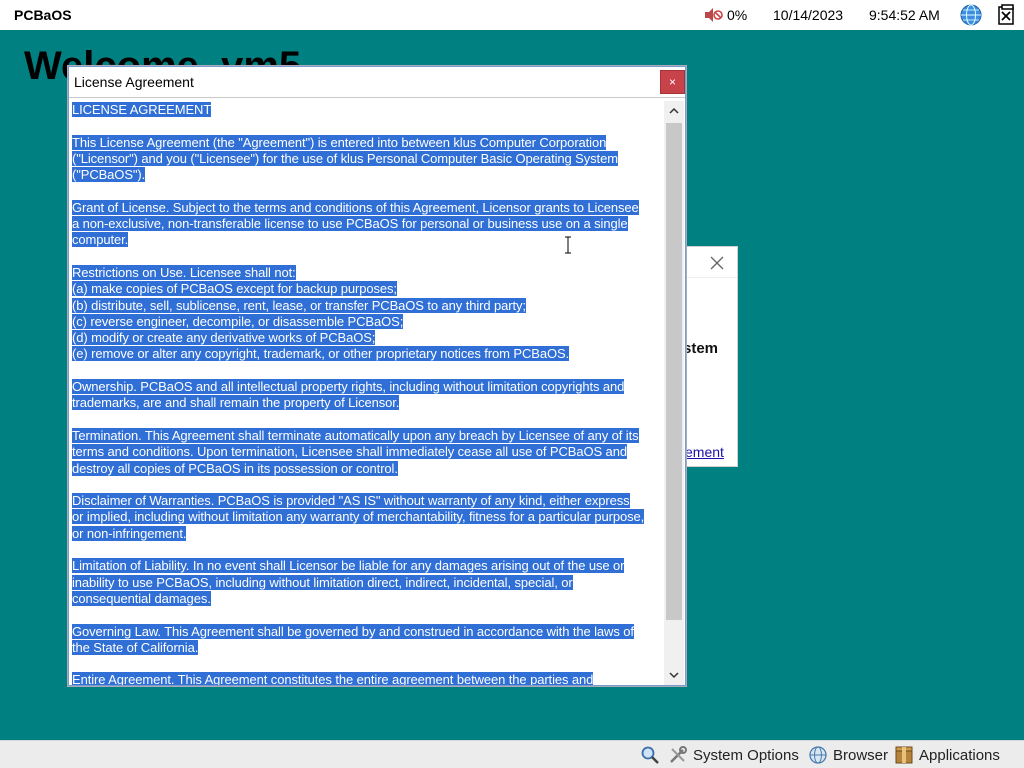 The width and height of the screenshot is (1024, 768). I want to click on scroll-thumb, so click(674, 371).